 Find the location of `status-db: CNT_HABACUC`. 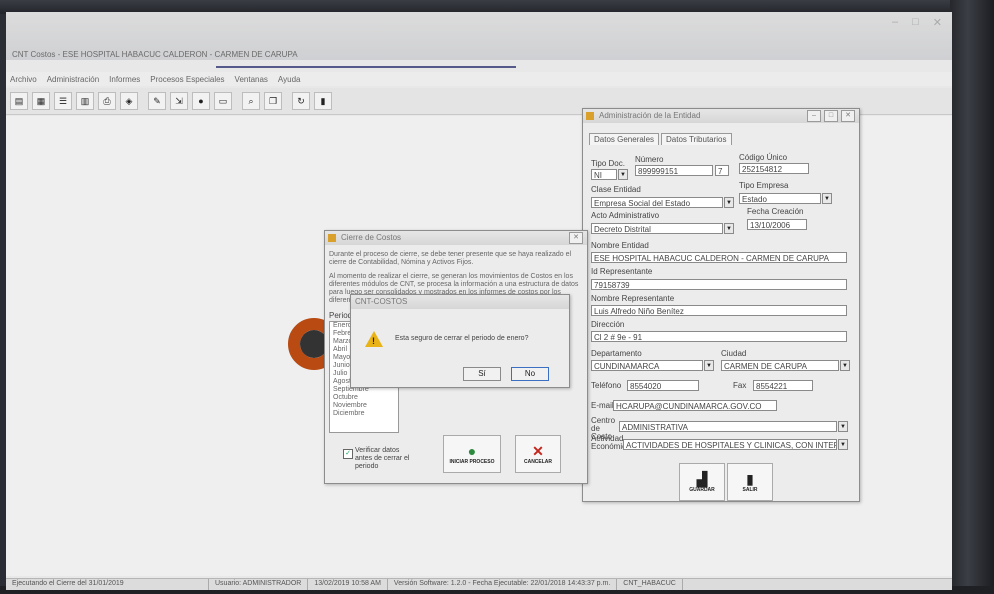

status-db: CNT_HABACUC is located at coordinates (650, 584).